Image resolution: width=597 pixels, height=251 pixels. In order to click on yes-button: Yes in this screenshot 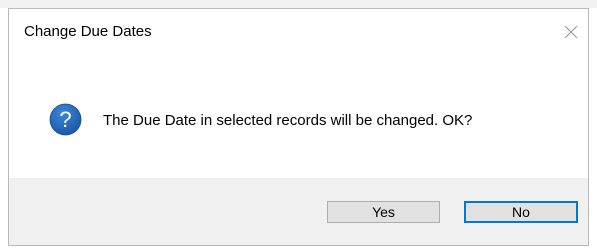, I will do `click(383, 212)`.